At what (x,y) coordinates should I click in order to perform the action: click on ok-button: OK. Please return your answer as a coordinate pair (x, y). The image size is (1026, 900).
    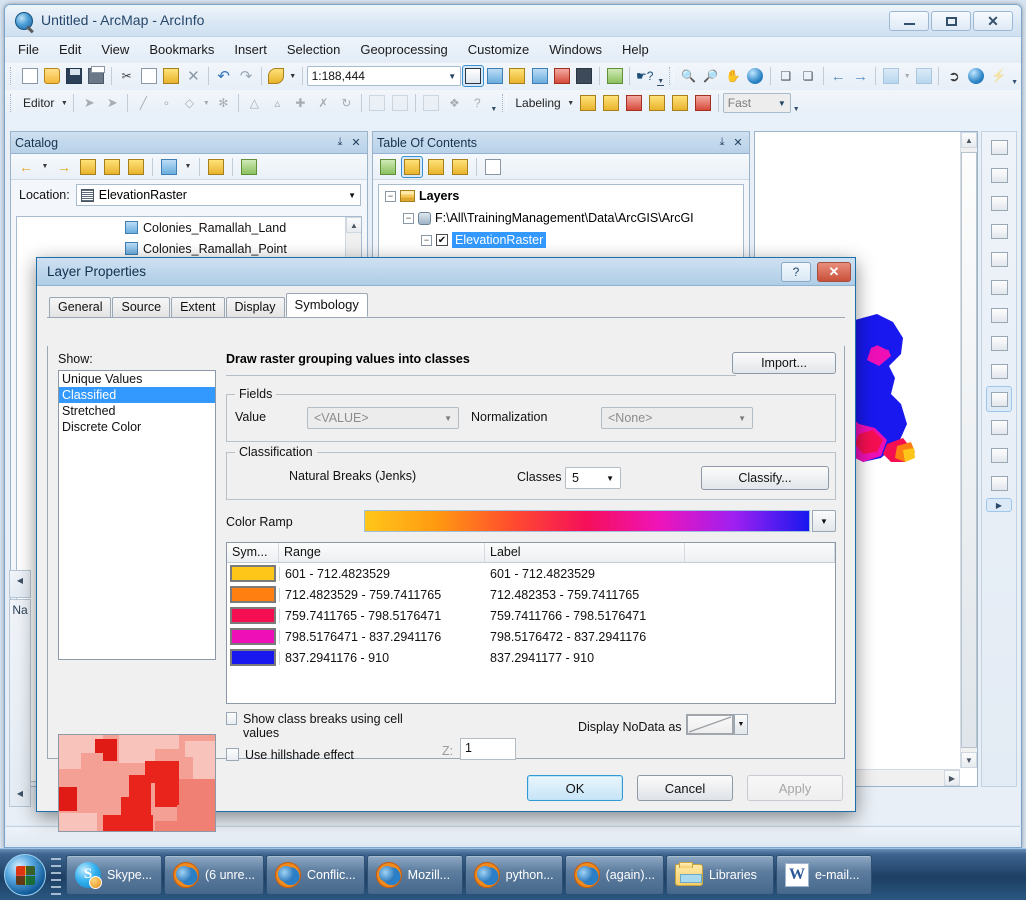
    Looking at the image, I should click on (575, 788).